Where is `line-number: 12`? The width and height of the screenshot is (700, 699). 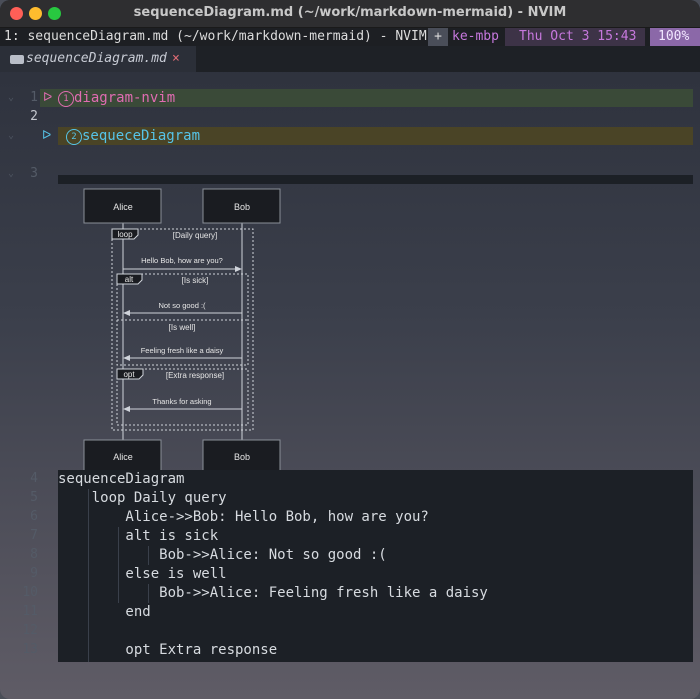
line-number: 12 is located at coordinates (30, 630).